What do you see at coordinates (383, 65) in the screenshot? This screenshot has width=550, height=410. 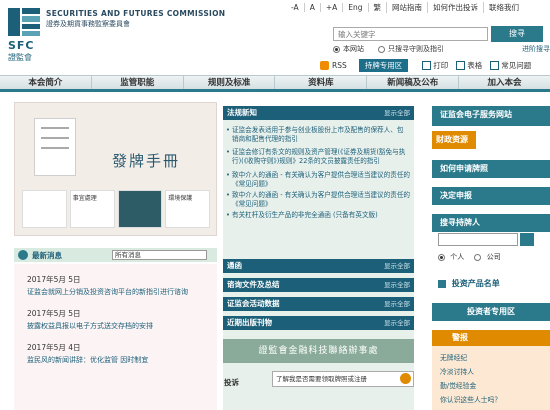 I see `licensee-area-button: 持牌专用区` at bounding box center [383, 65].